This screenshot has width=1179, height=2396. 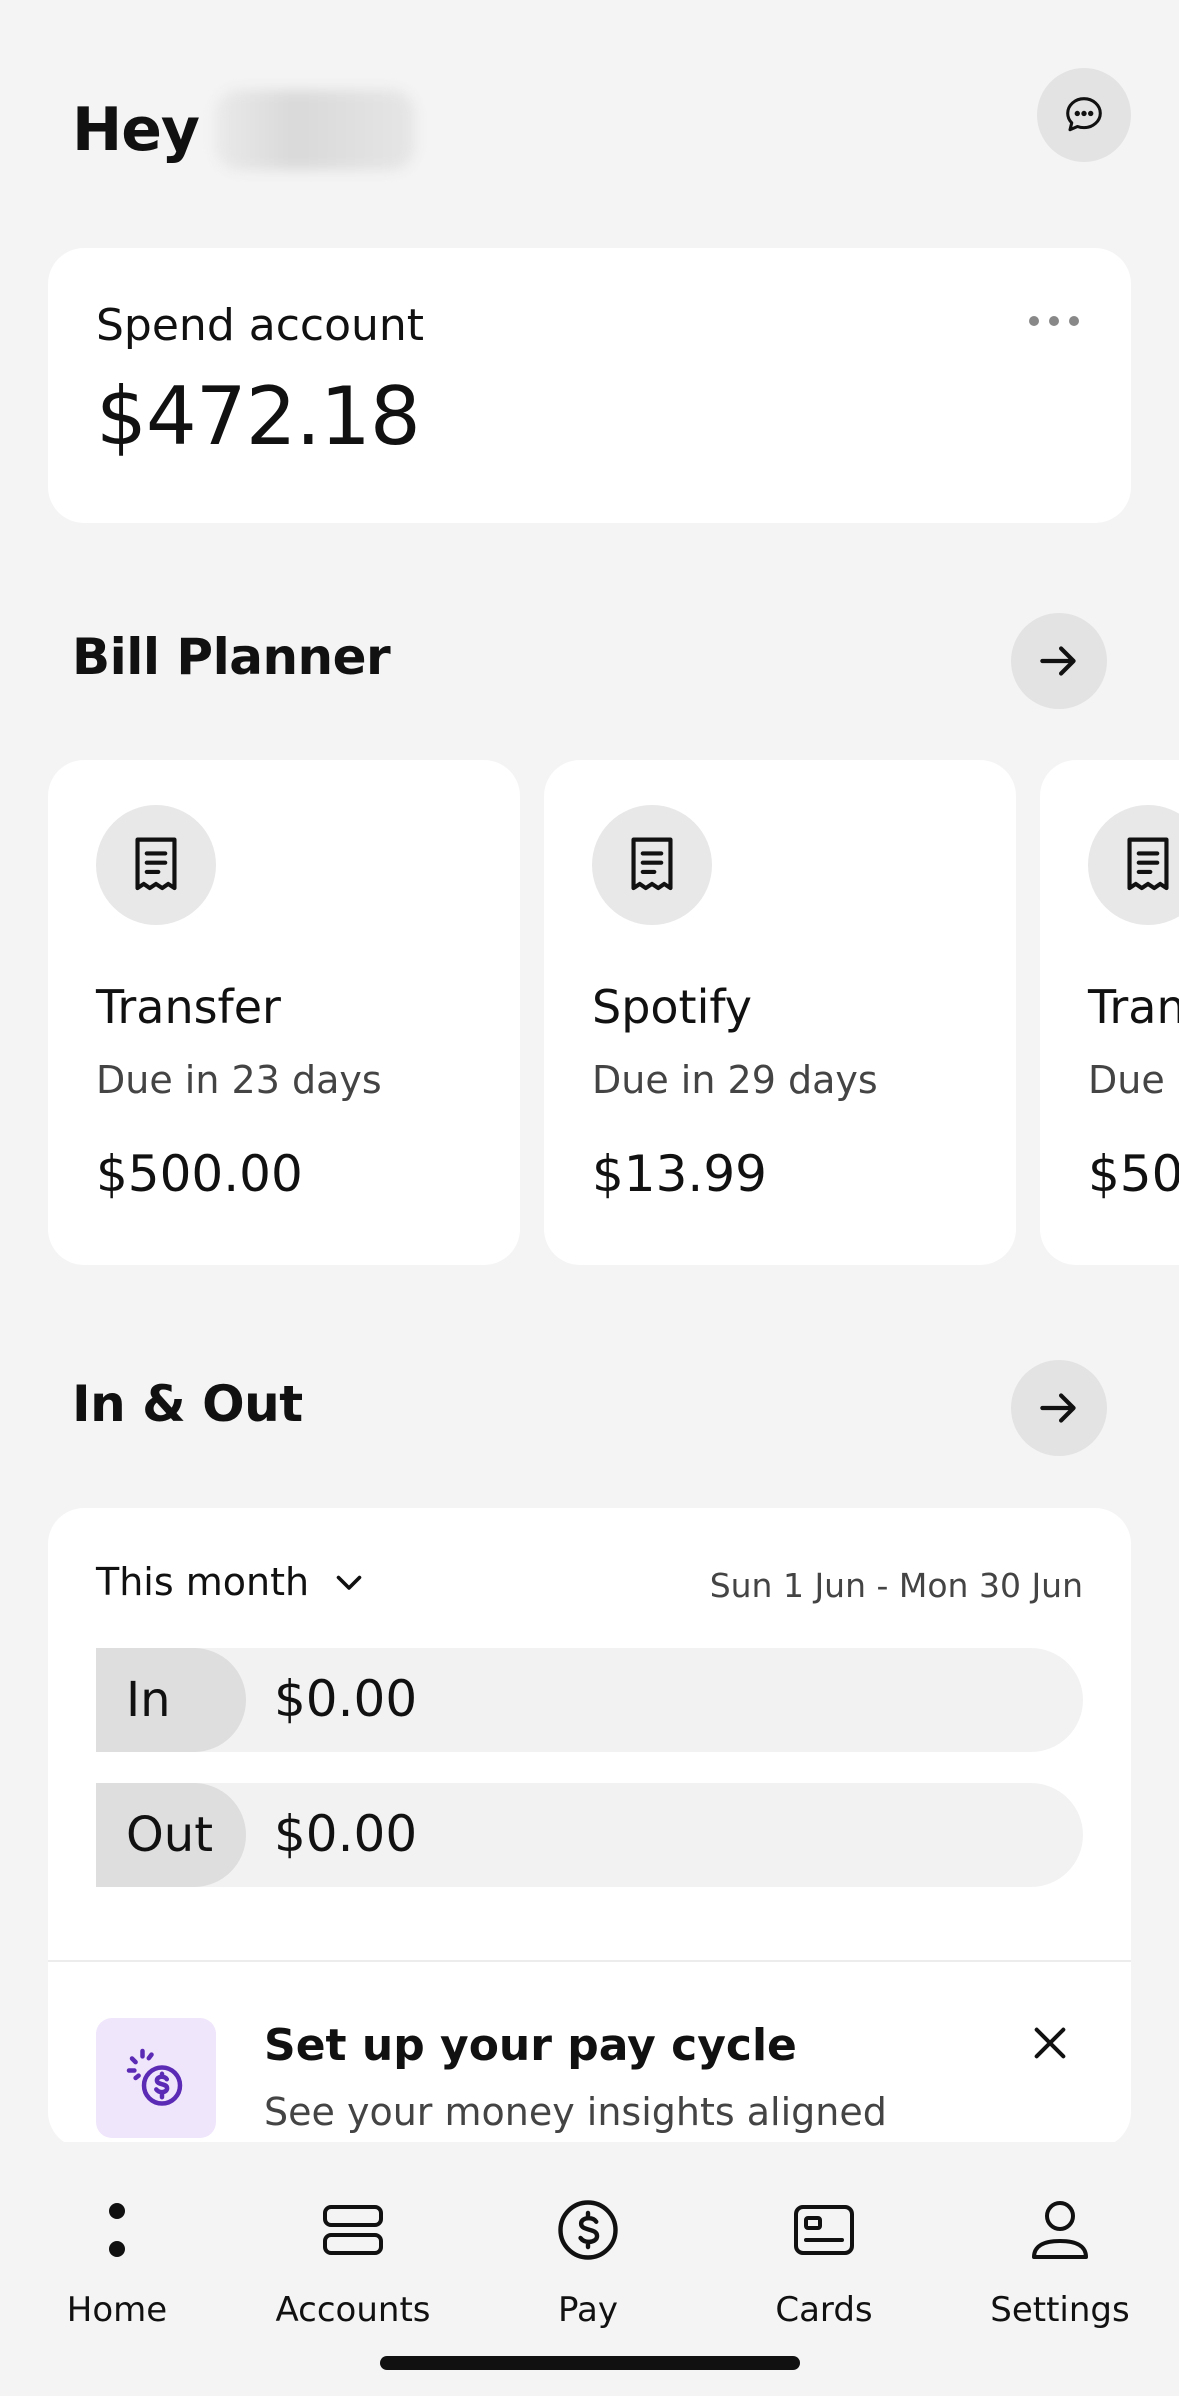 I want to click on bill-card-spotify: Spotify Due in 29 days $13.99, so click(x=780, y=1012).